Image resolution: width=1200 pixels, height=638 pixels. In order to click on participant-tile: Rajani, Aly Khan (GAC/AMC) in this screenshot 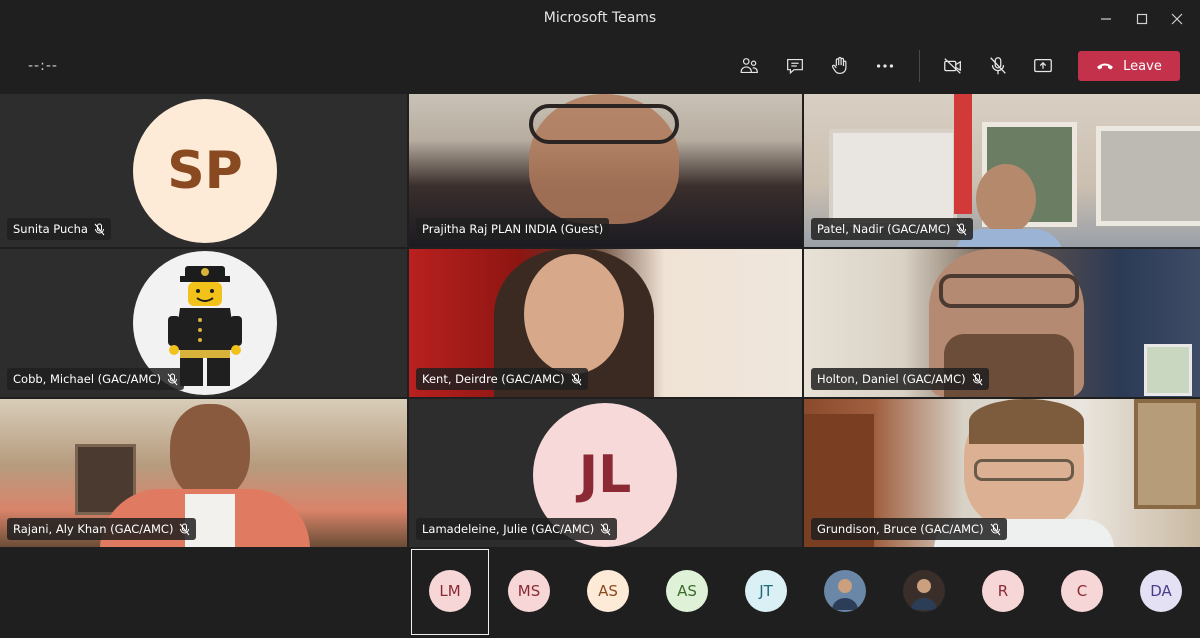, I will do `click(203, 473)`.